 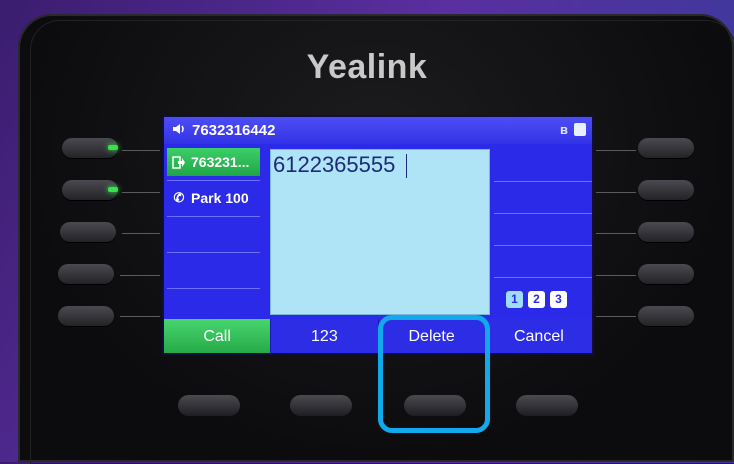 I want to click on page-2-indicator: 2, so click(x=536, y=299).